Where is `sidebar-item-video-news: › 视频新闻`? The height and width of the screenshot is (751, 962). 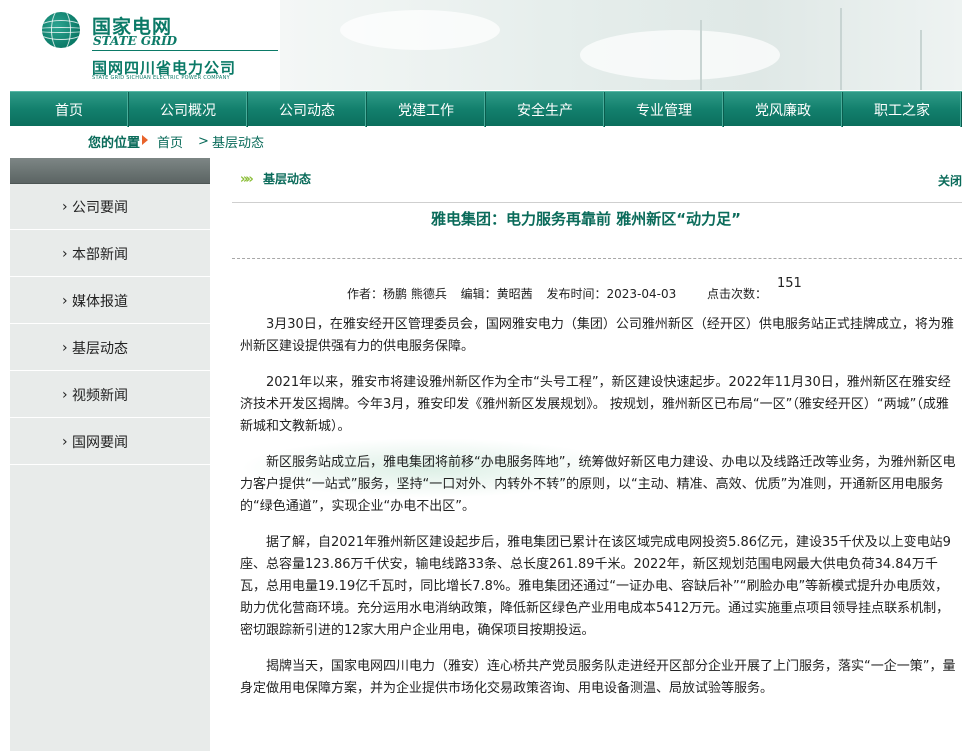
sidebar-item-video-news: › 视频新闻 is located at coordinates (110, 395).